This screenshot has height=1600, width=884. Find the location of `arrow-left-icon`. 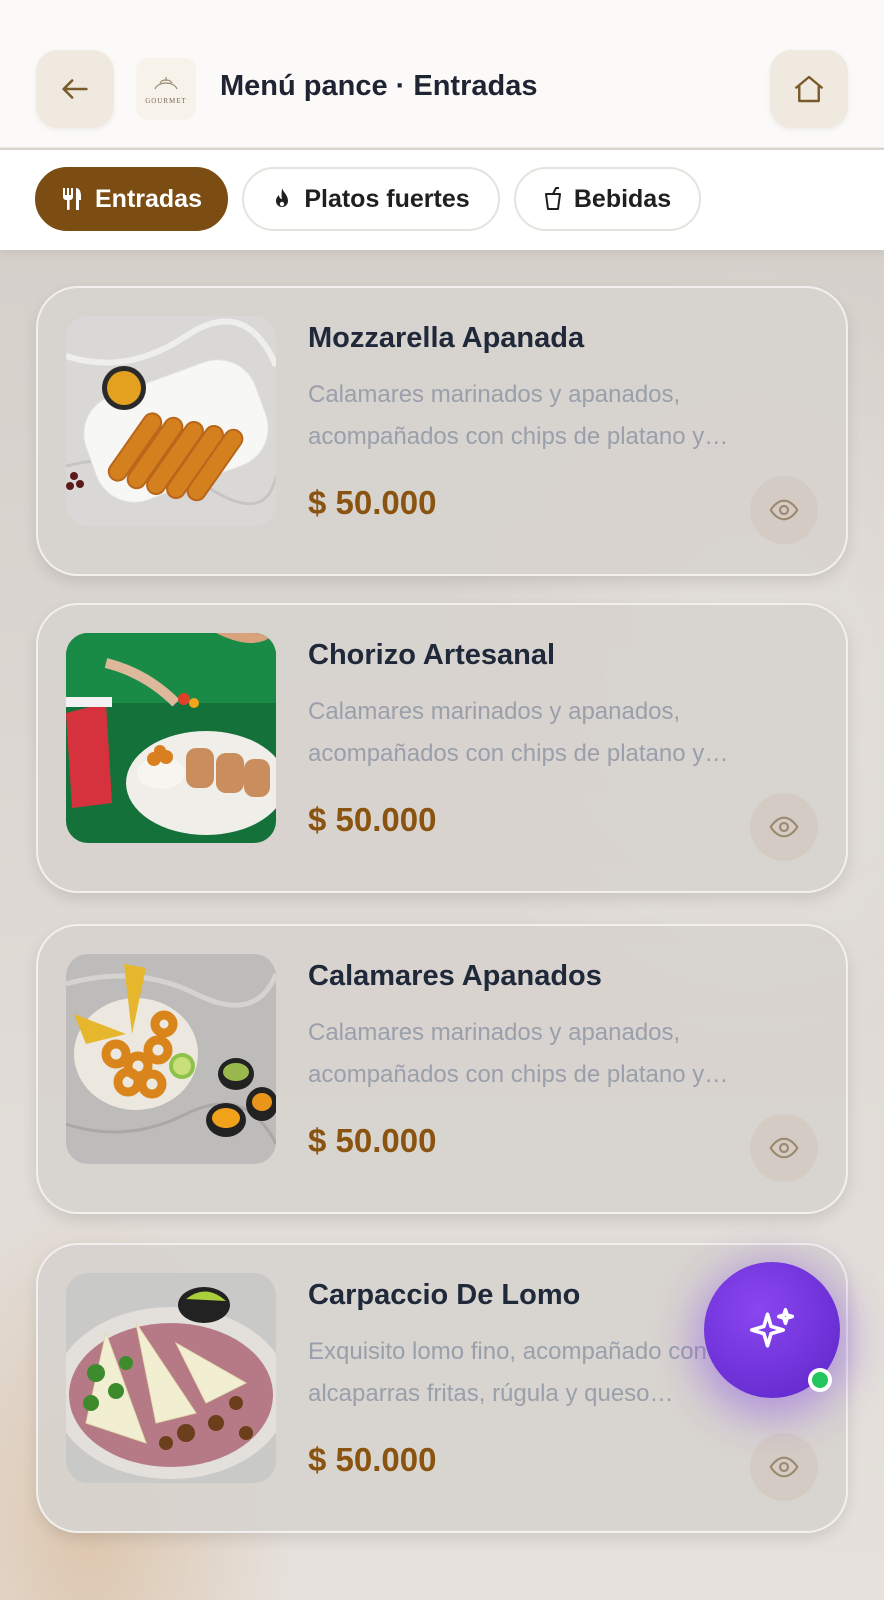

arrow-left-icon is located at coordinates (75, 89).